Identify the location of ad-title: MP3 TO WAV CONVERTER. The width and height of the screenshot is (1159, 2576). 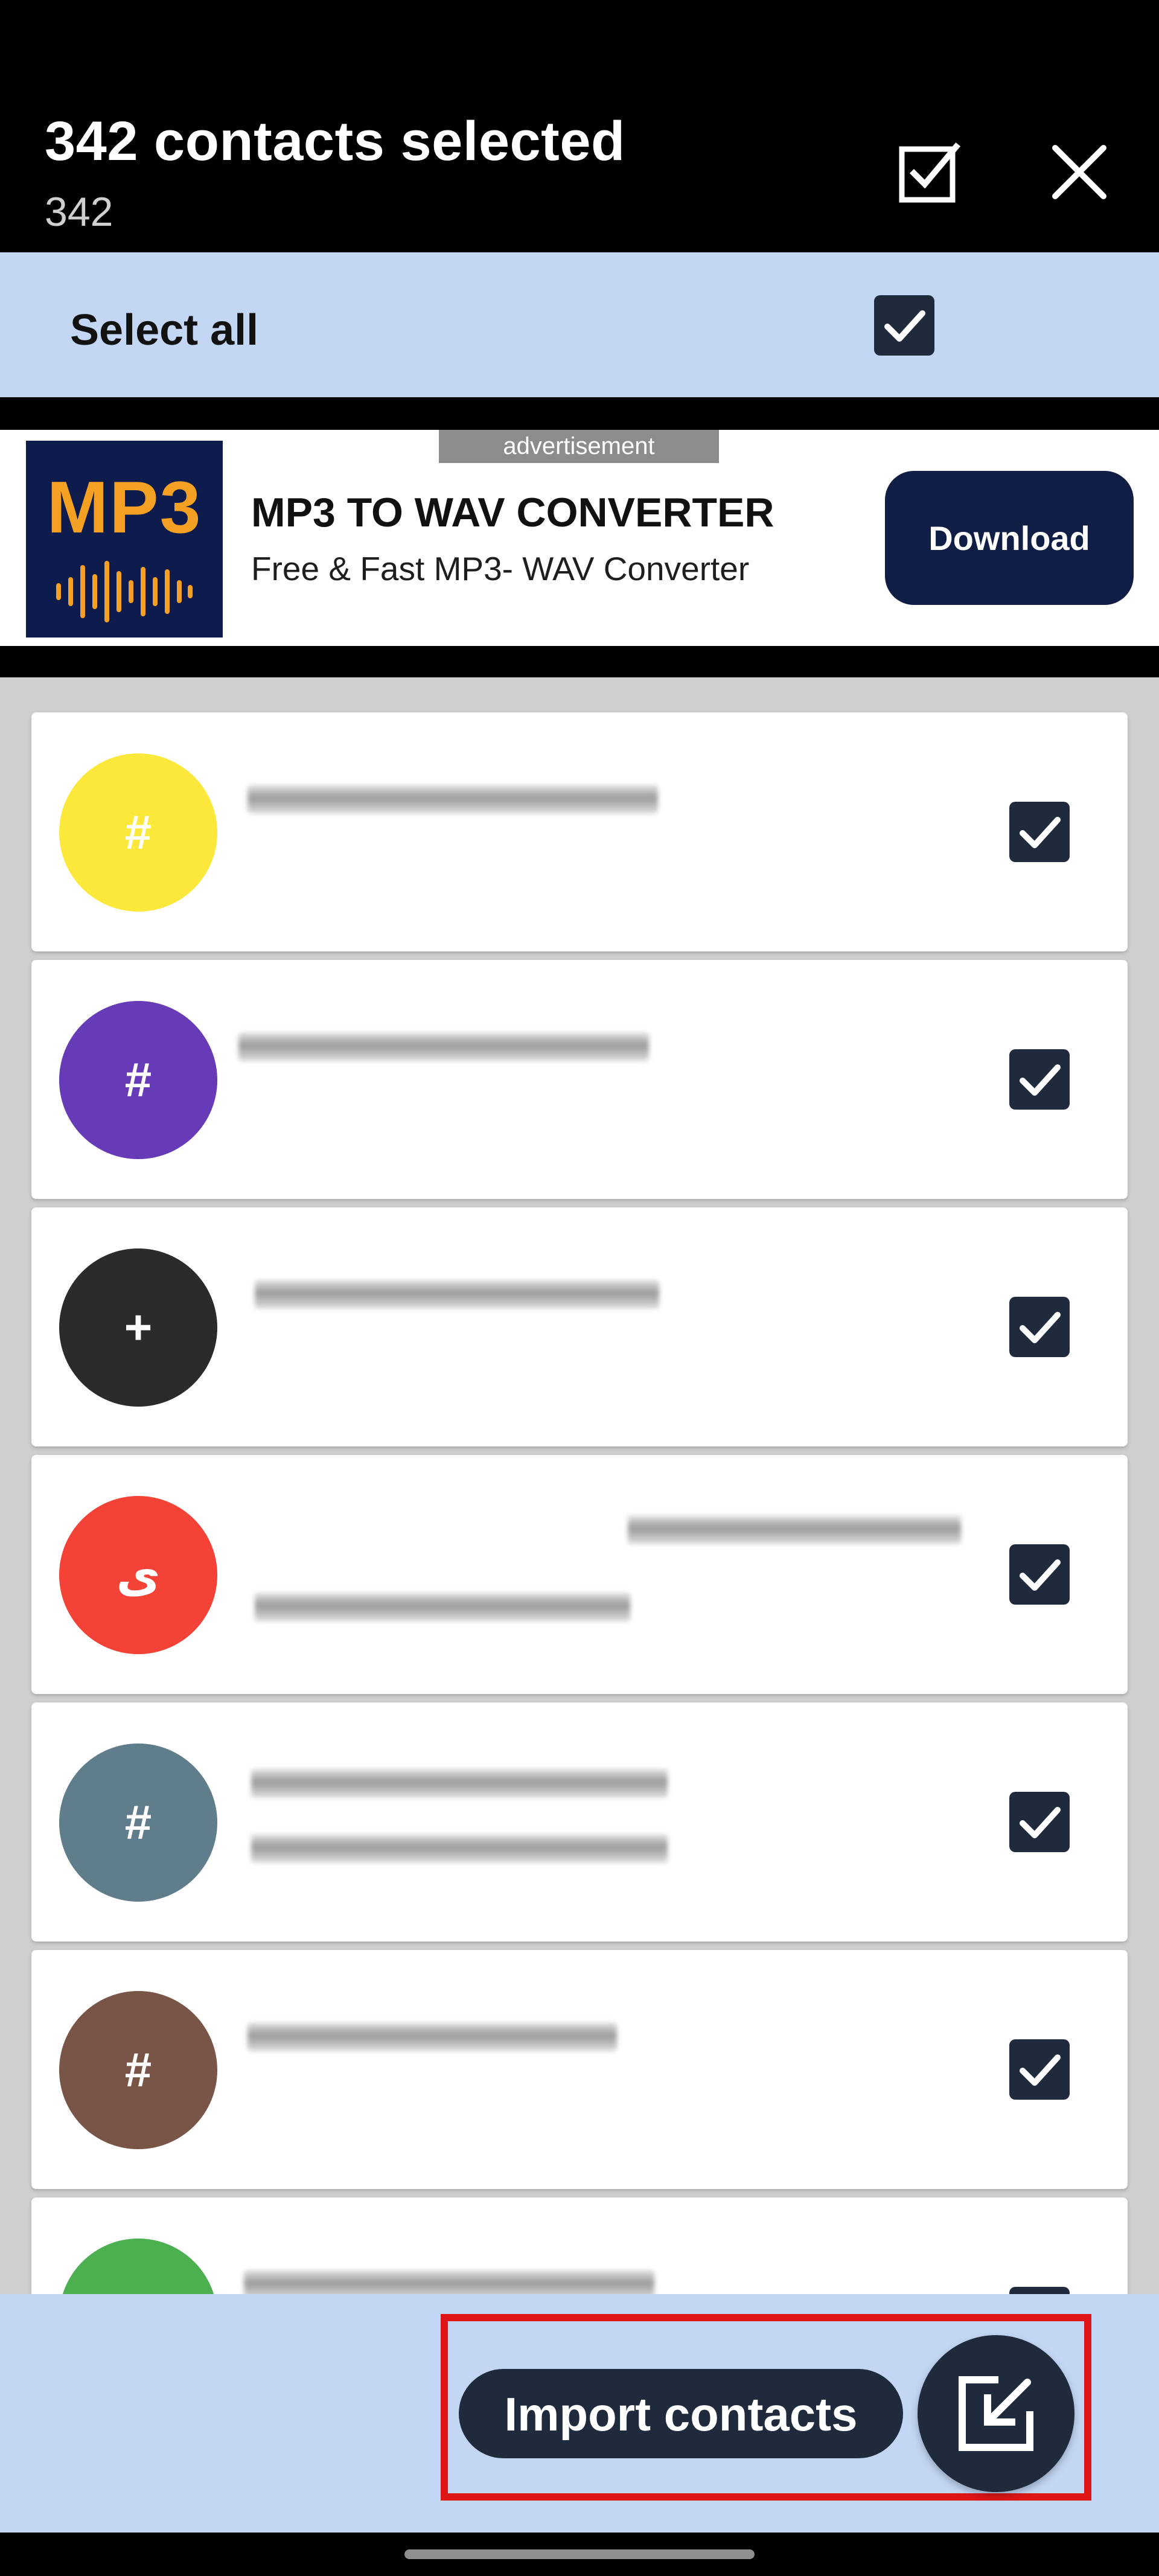
(512, 512).